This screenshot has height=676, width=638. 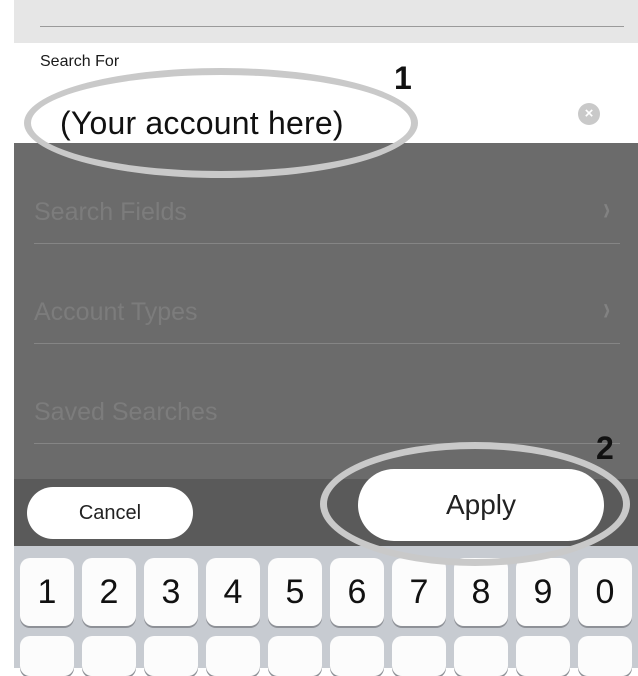 What do you see at coordinates (110, 212) in the screenshot?
I see `list-item-label: Search Fields` at bounding box center [110, 212].